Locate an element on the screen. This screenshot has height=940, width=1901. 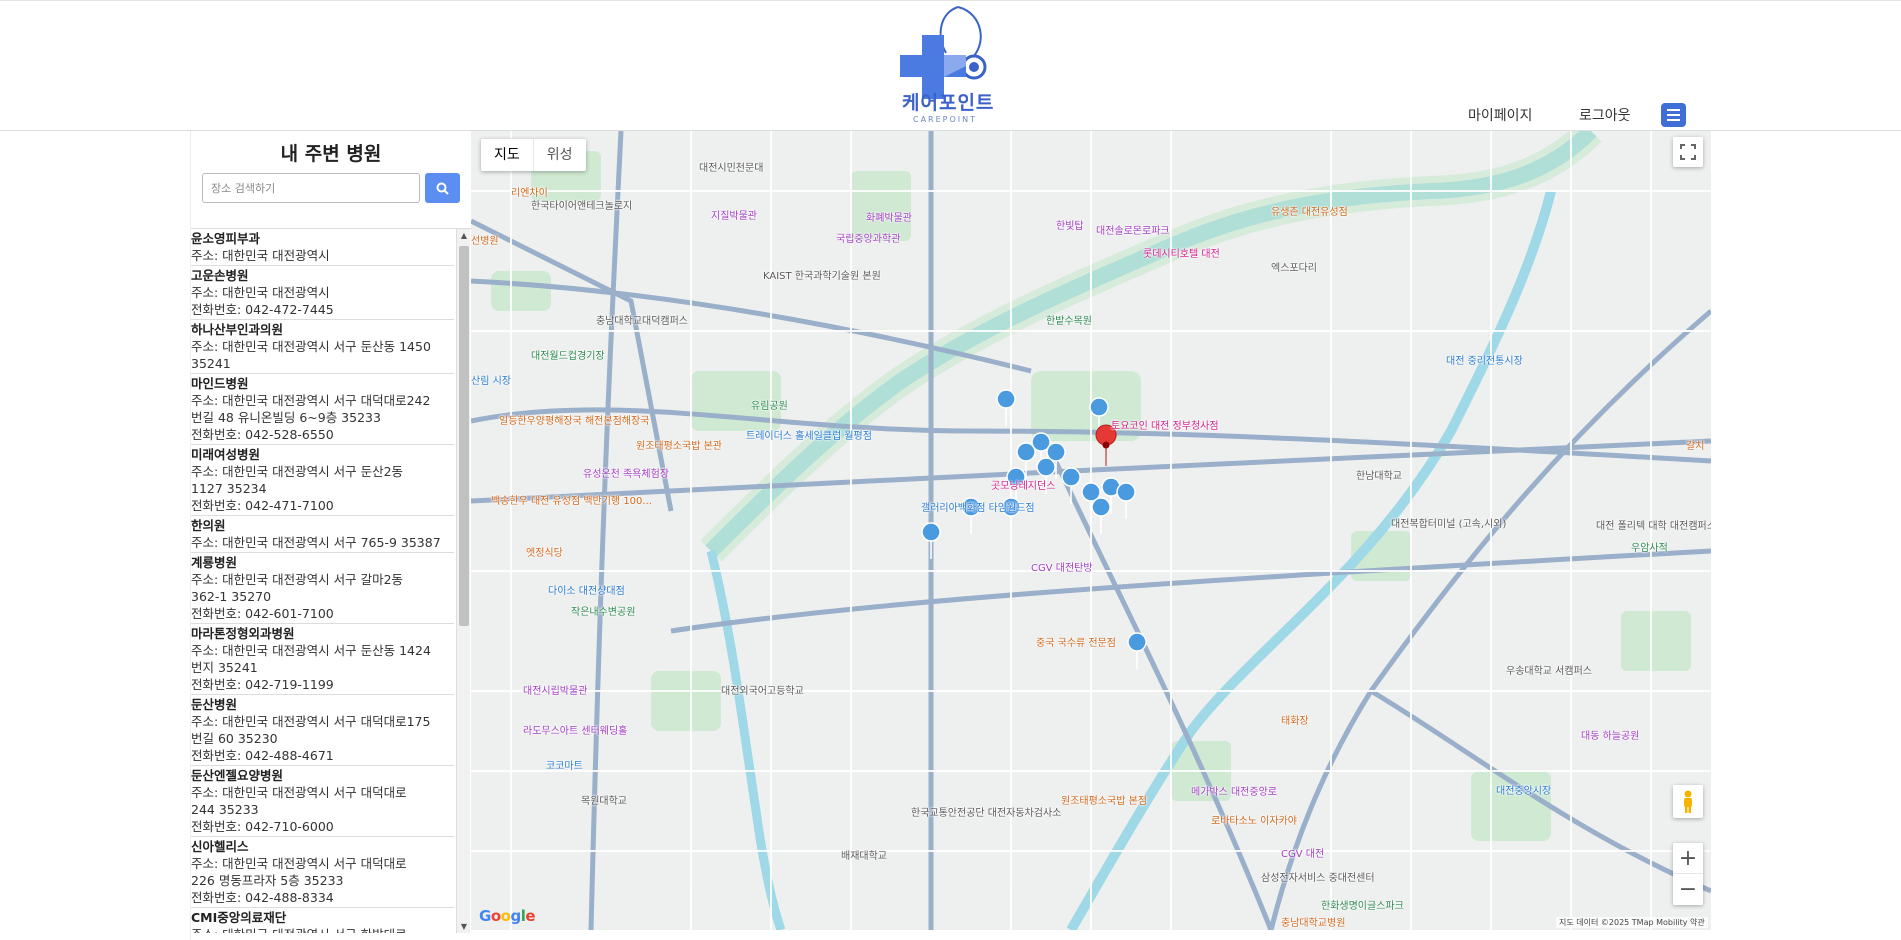
scroll-down-arrow-icon: ▼ is located at coordinates (464, 927).